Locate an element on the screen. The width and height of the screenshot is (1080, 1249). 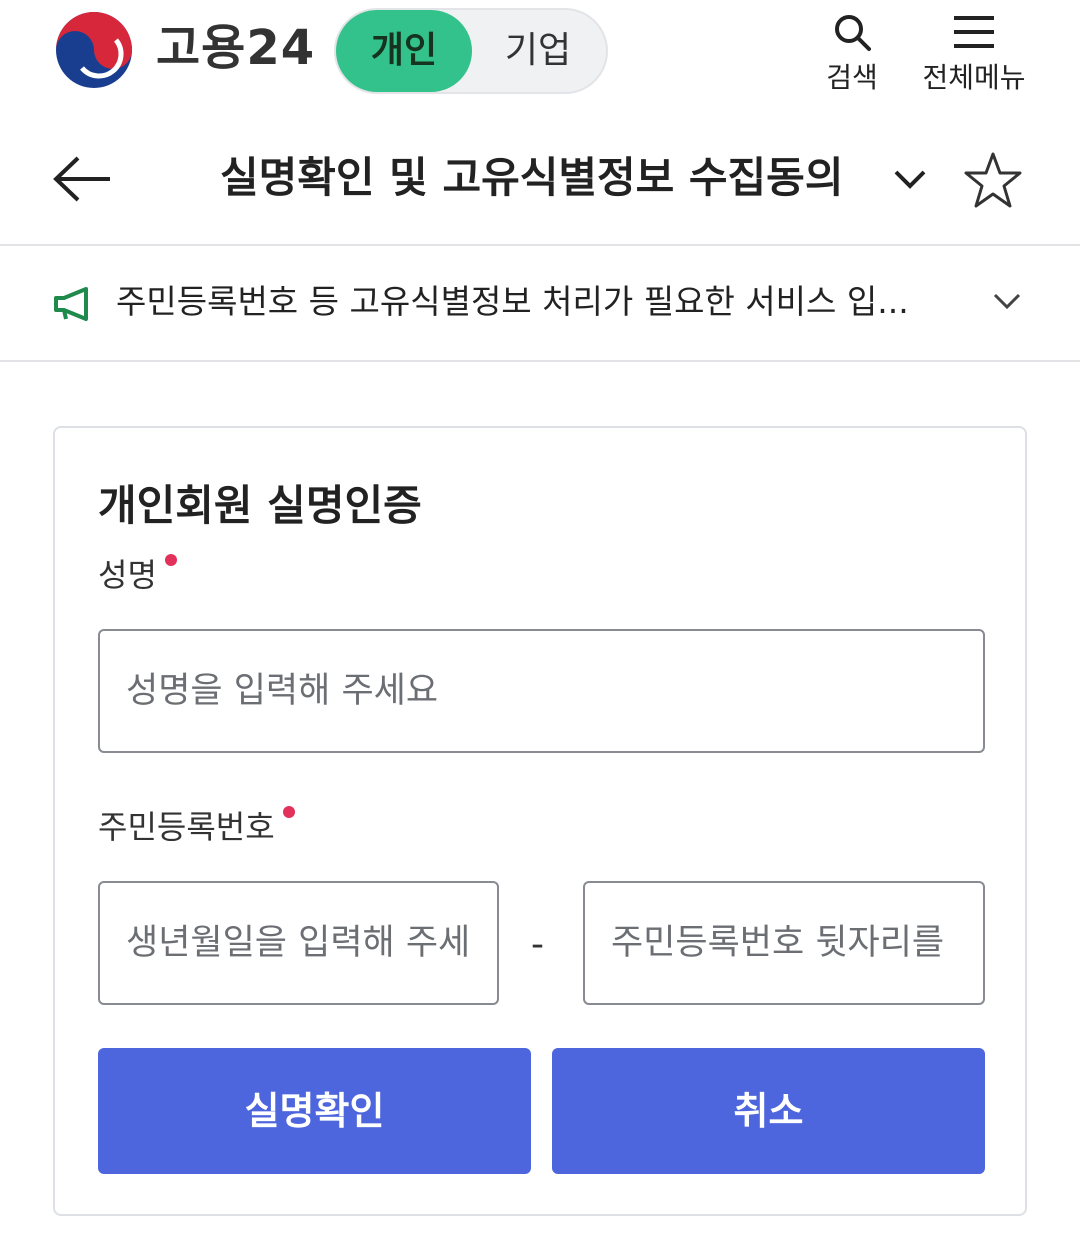
search-button: 검색 is located at coordinates (852, 54).